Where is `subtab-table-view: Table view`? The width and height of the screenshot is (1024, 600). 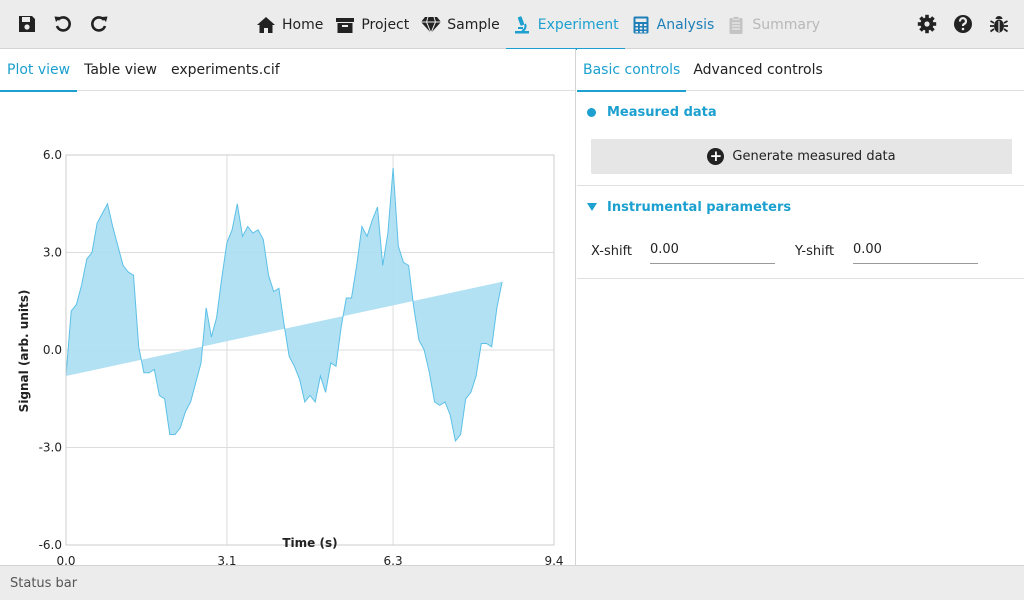 subtab-table-view: Table view is located at coordinates (120, 70).